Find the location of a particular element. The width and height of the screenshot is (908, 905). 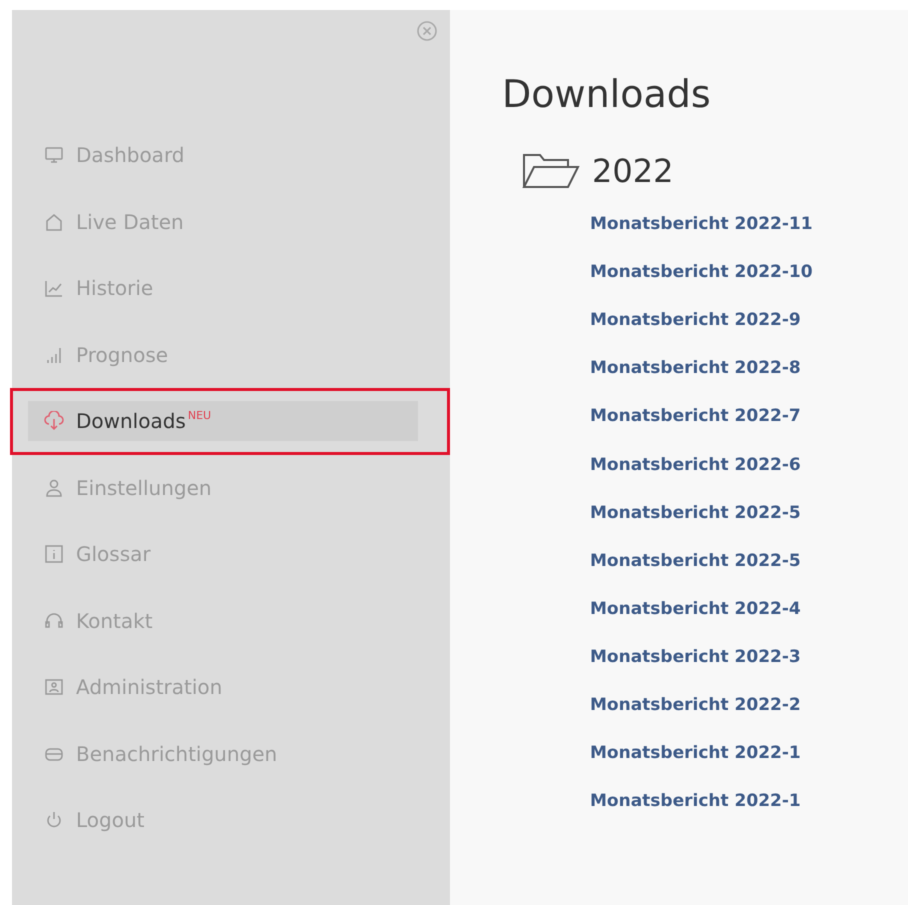

new-label: NEU is located at coordinates (200, 415).